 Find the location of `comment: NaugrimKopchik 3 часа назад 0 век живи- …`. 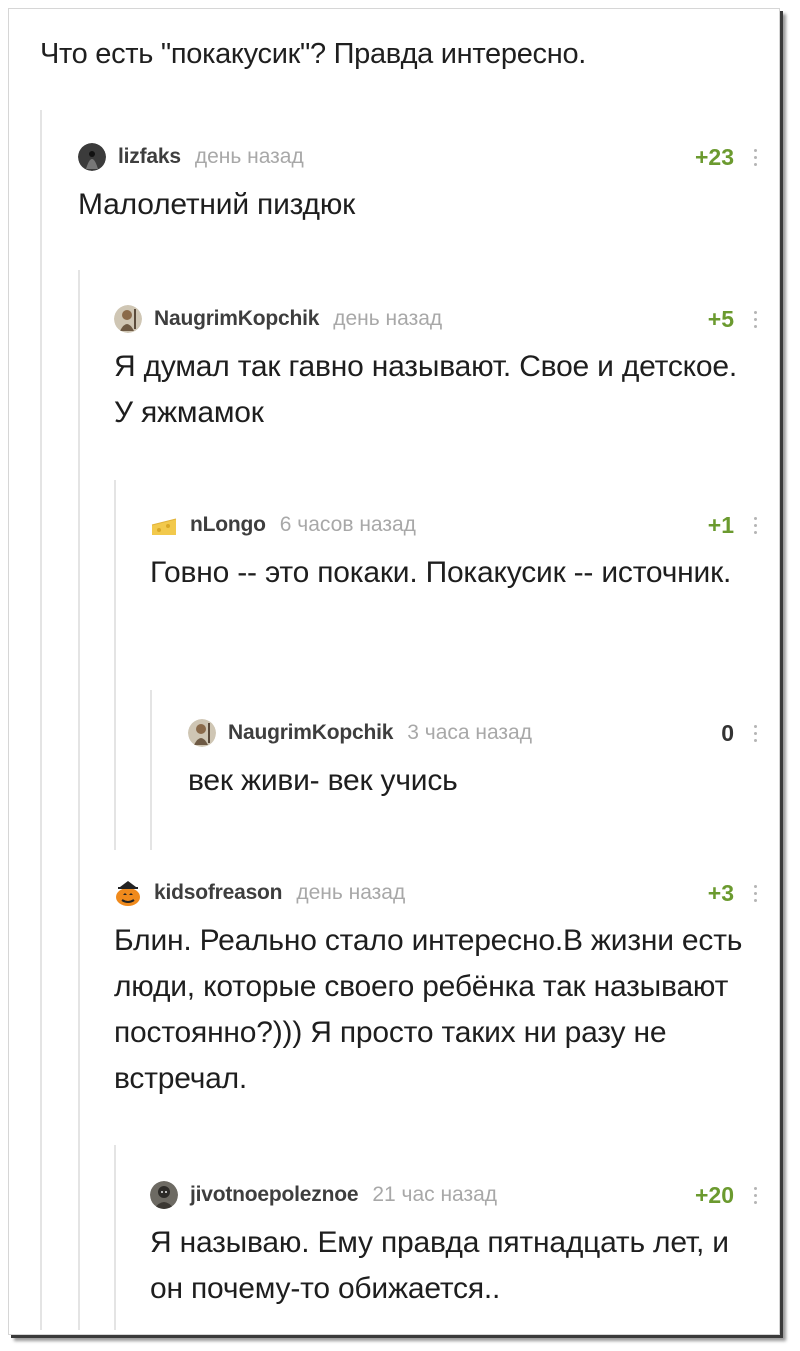

comment: NaugrimKopchik 3 часа назад 0 век живи- … is located at coordinates (474, 760).